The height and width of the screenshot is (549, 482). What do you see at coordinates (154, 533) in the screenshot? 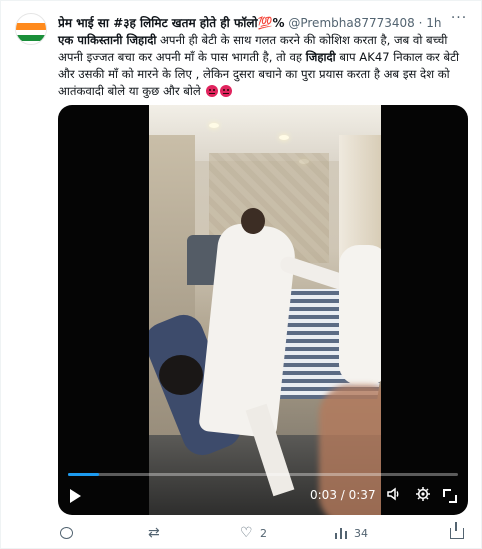
I see `retweet-icon: ⇄` at bounding box center [154, 533].